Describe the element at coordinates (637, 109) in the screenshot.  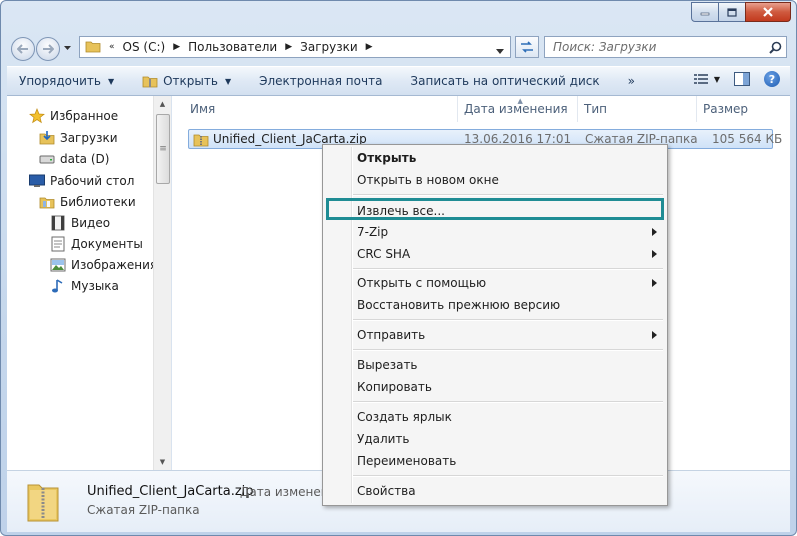
I see `column-header-type: Тип` at that location.